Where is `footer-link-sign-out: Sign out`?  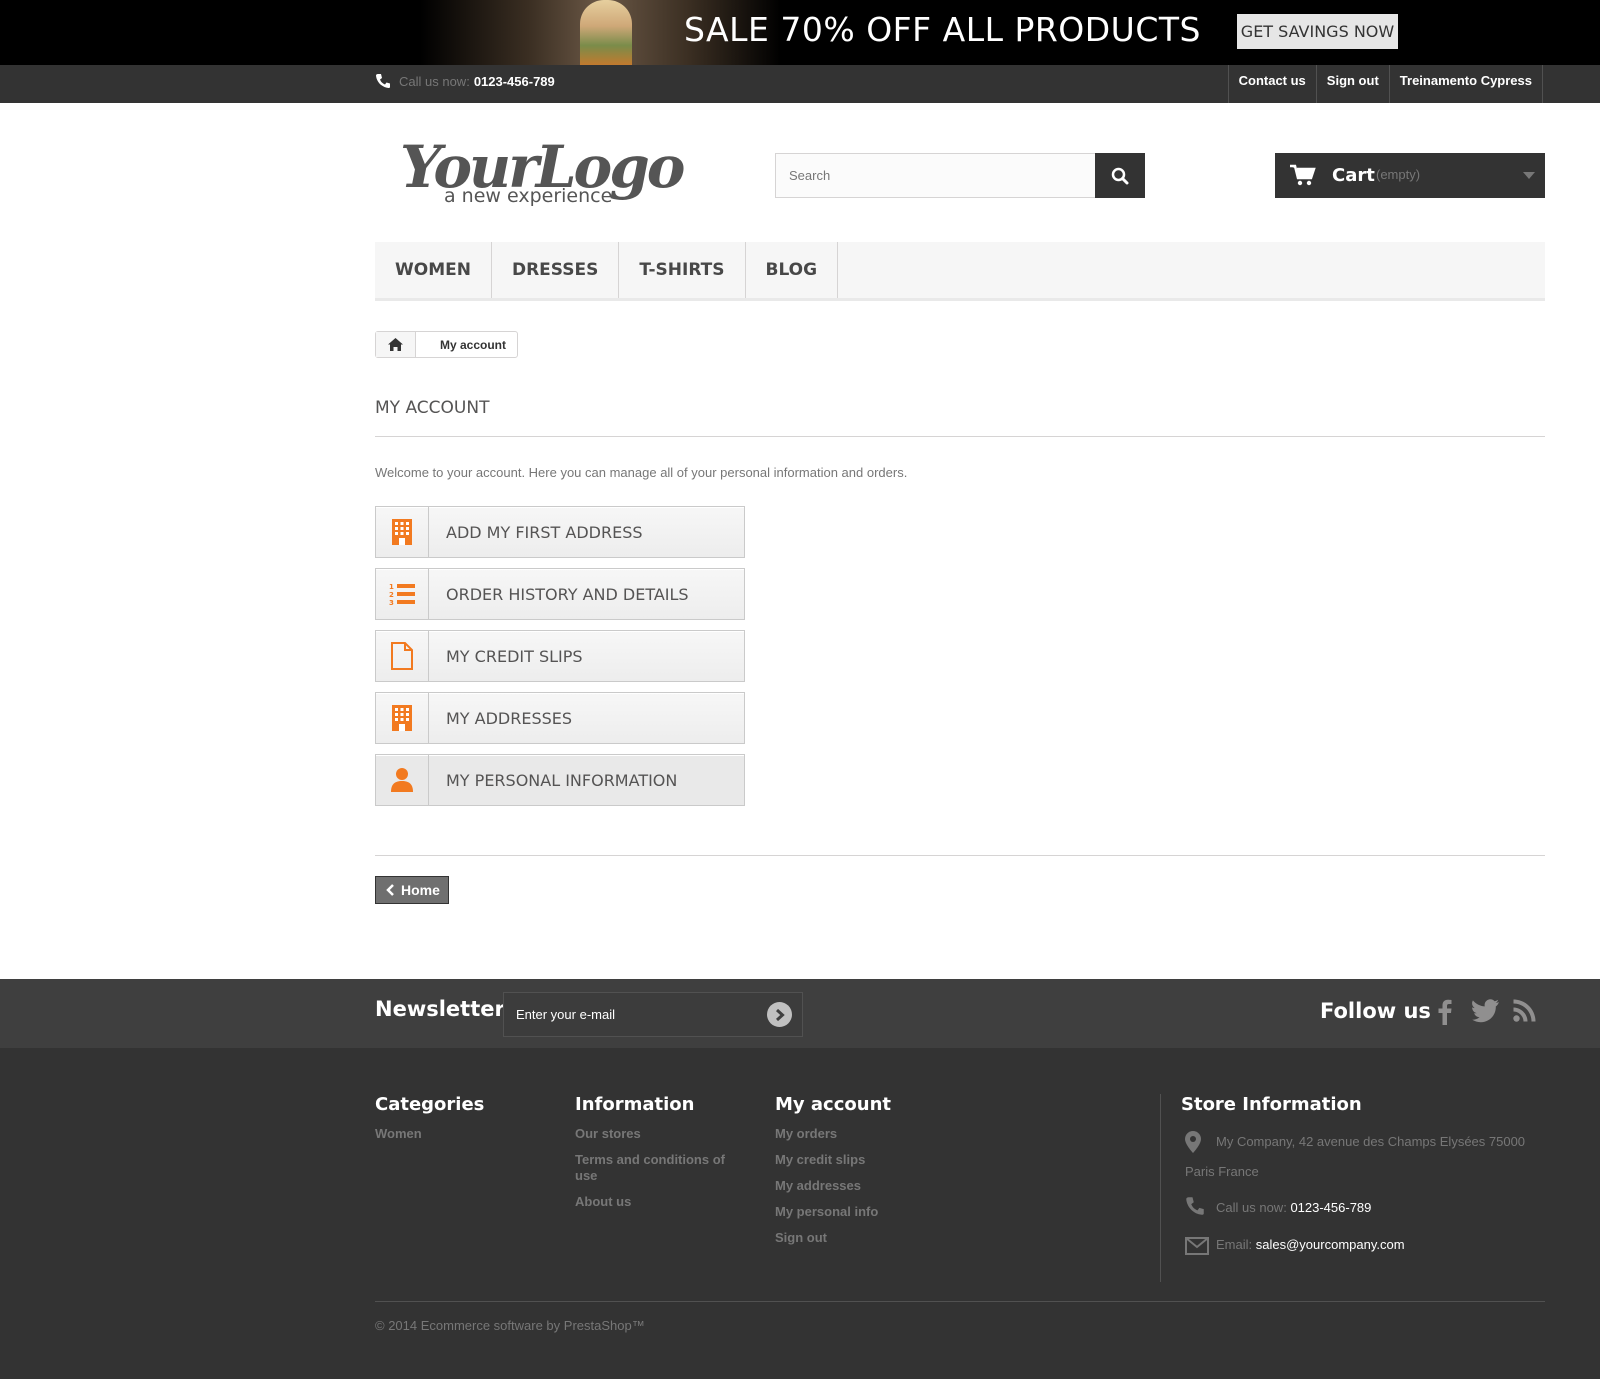
footer-link-sign-out: Sign out is located at coordinates (833, 1238).